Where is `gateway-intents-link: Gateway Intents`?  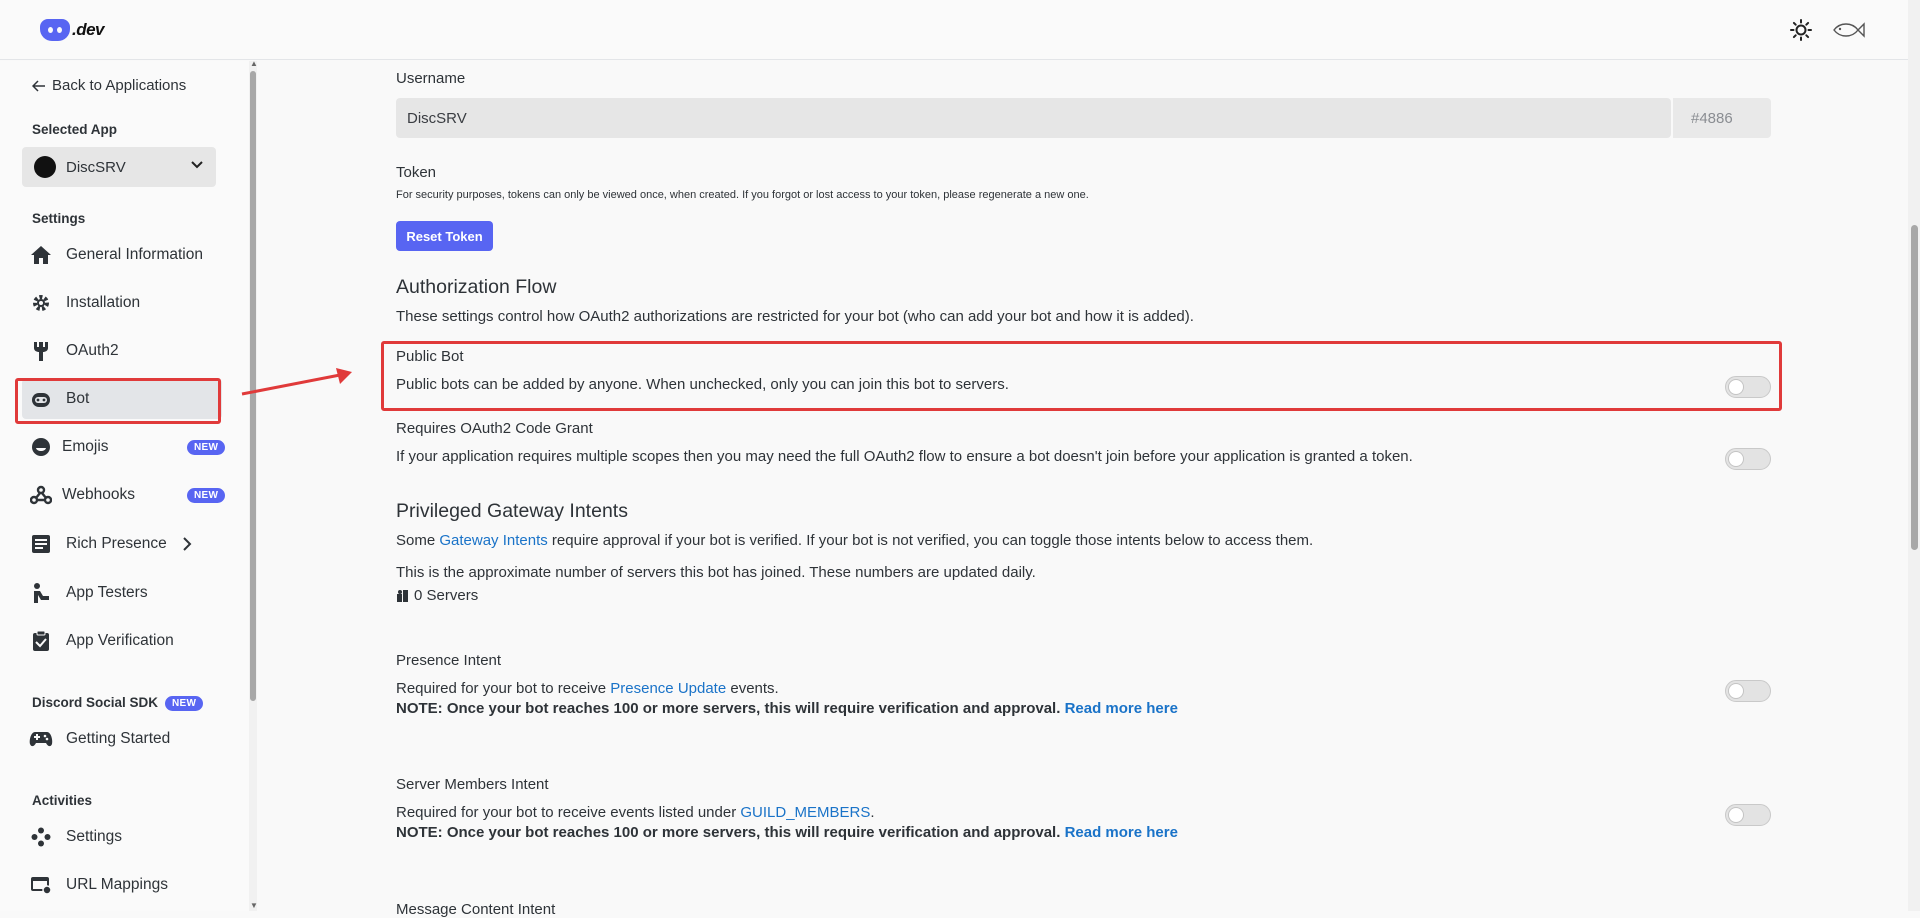 gateway-intents-link: Gateway Intents is located at coordinates (493, 540).